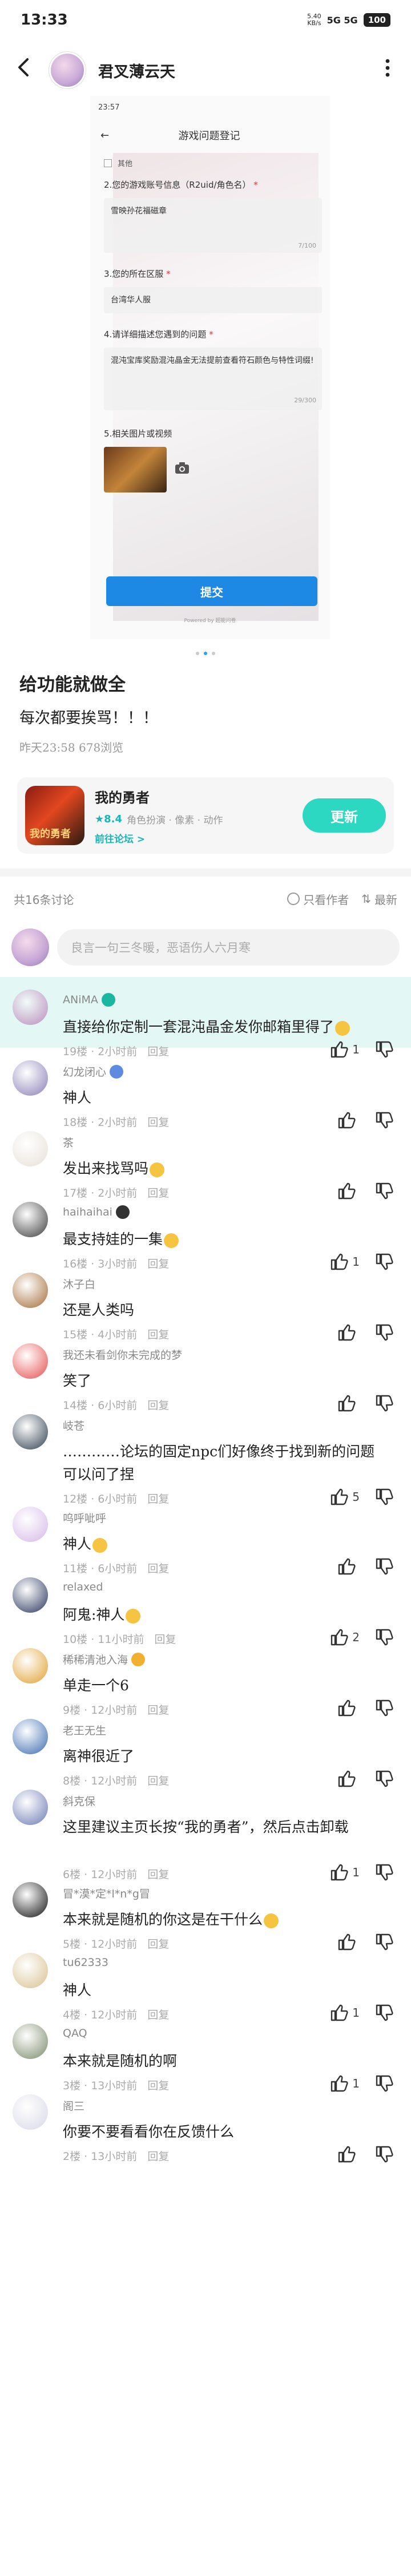  Describe the element at coordinates (205, 1534) in the screenshot. I see `comment-item: 呜呼呲呼 神人 11楼 · 6小时前 回复` at that location.